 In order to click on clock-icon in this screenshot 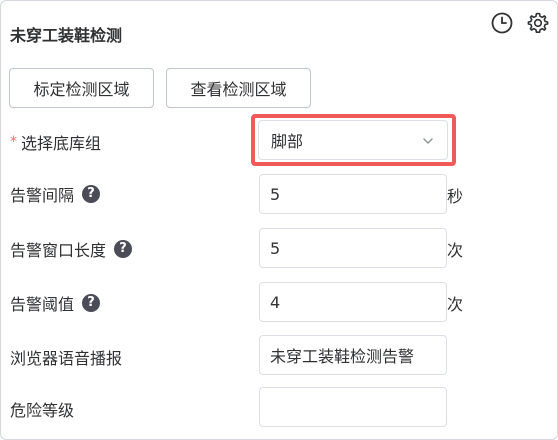, I will do `click(502, 23)`.